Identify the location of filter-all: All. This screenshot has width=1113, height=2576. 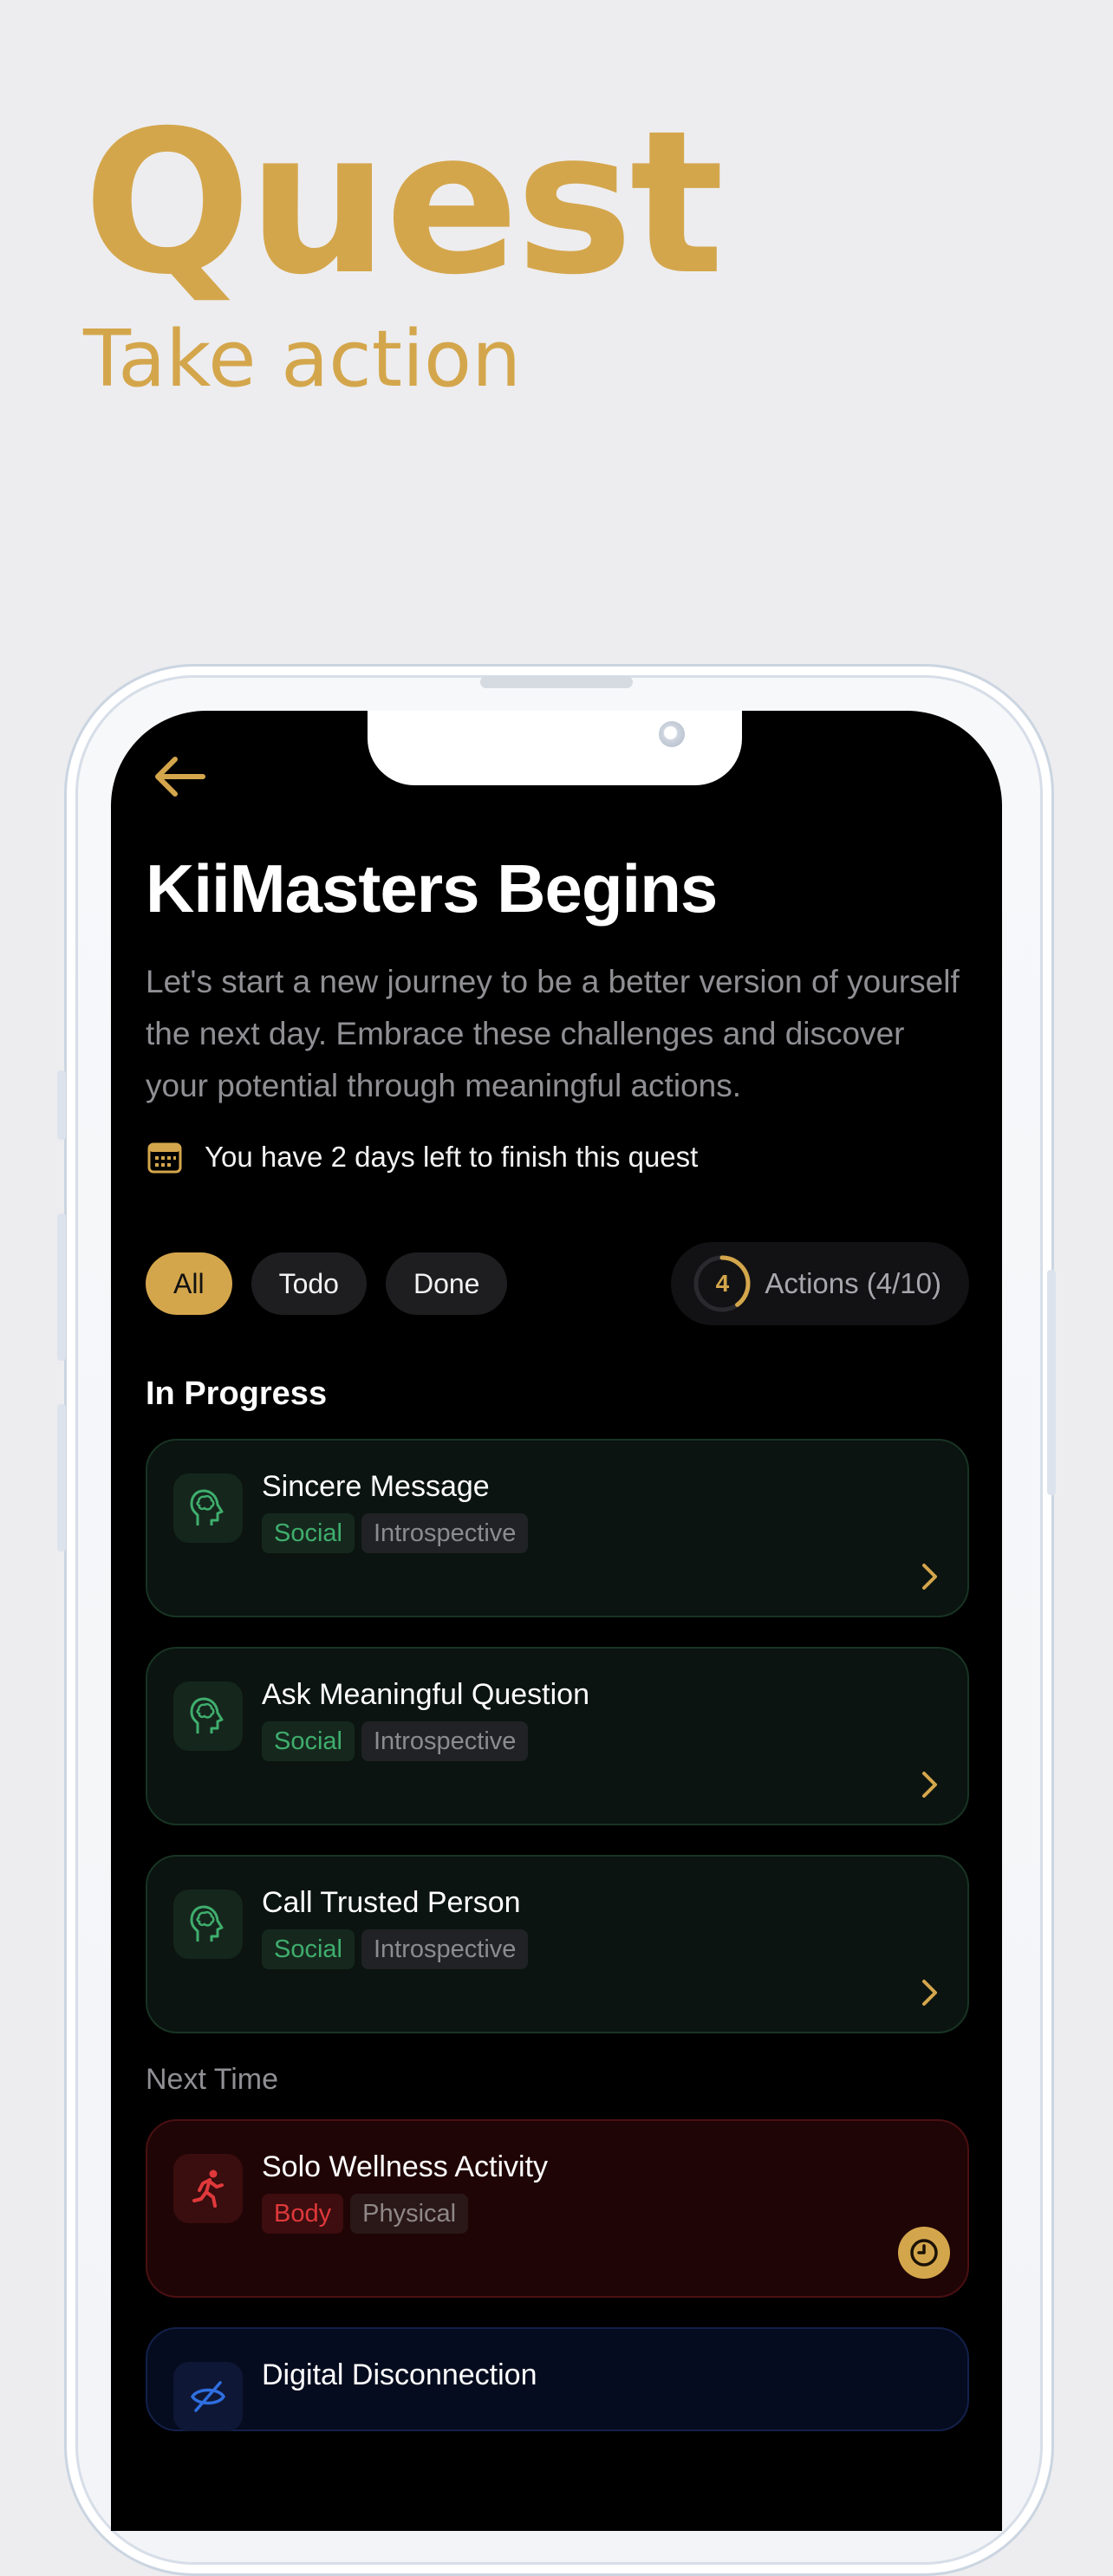
(189, 1283).